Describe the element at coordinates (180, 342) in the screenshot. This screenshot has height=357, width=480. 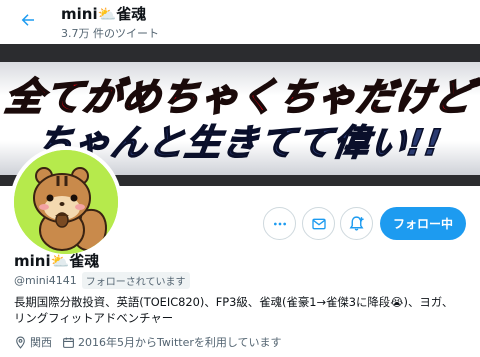
I see `joined-text: 2016年5月からTwitterを利用しています` at that location.